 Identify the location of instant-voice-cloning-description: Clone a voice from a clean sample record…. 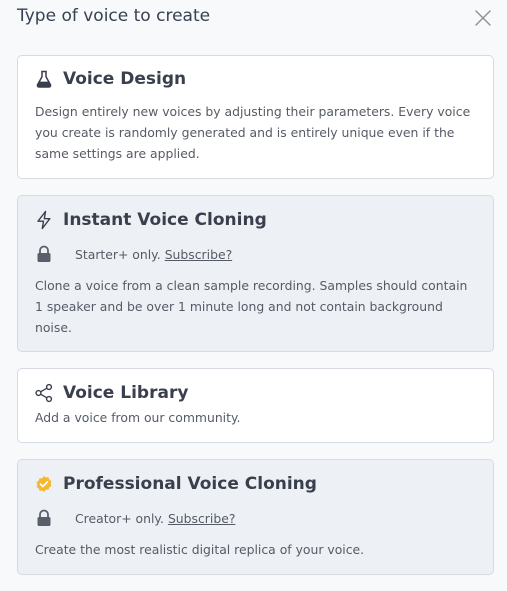
(251, 306).